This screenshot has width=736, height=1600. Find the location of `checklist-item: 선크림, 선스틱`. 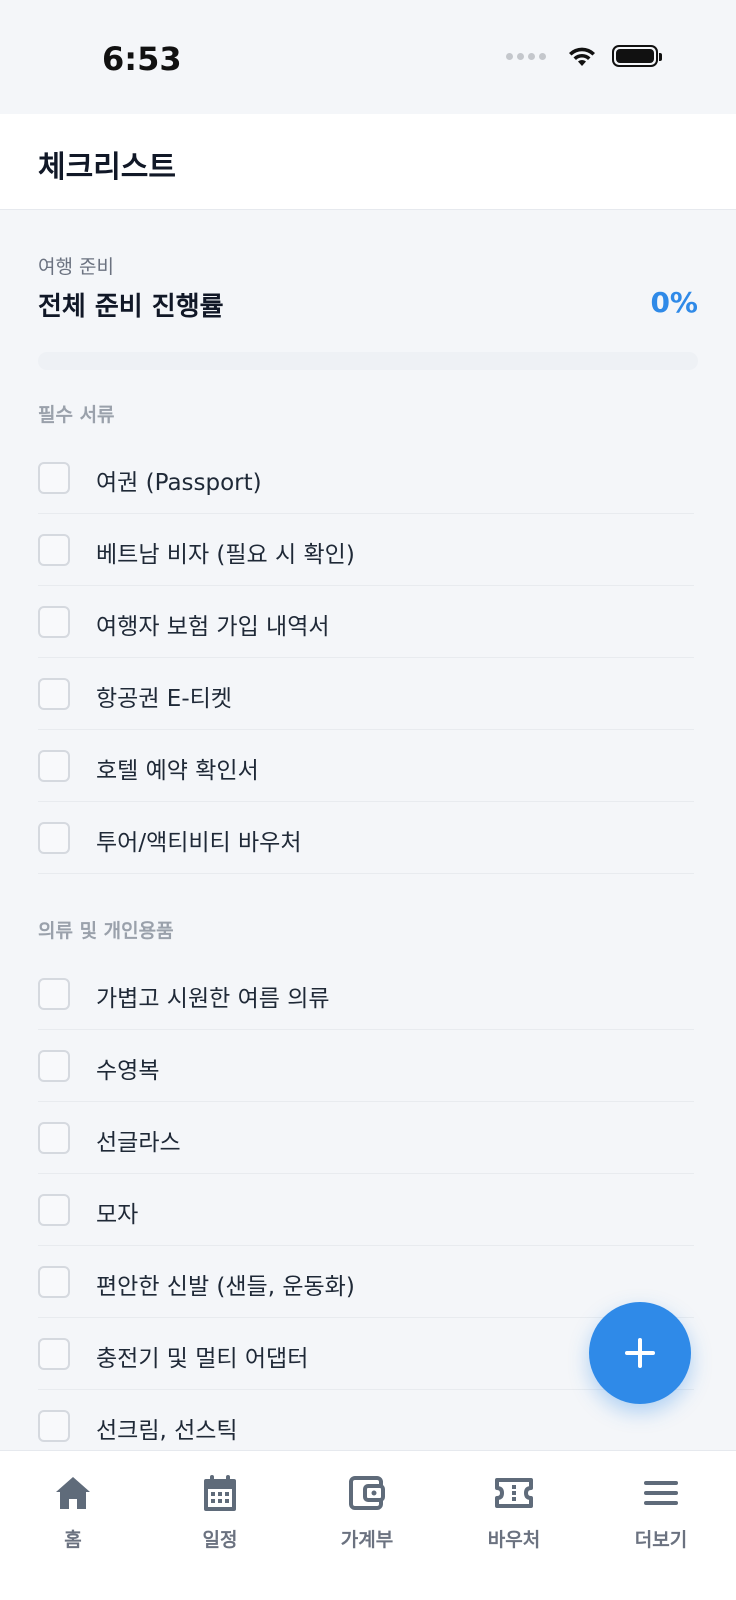

checklist-item: 선크림, 선스틱 is located at coordinates (366, 1420).